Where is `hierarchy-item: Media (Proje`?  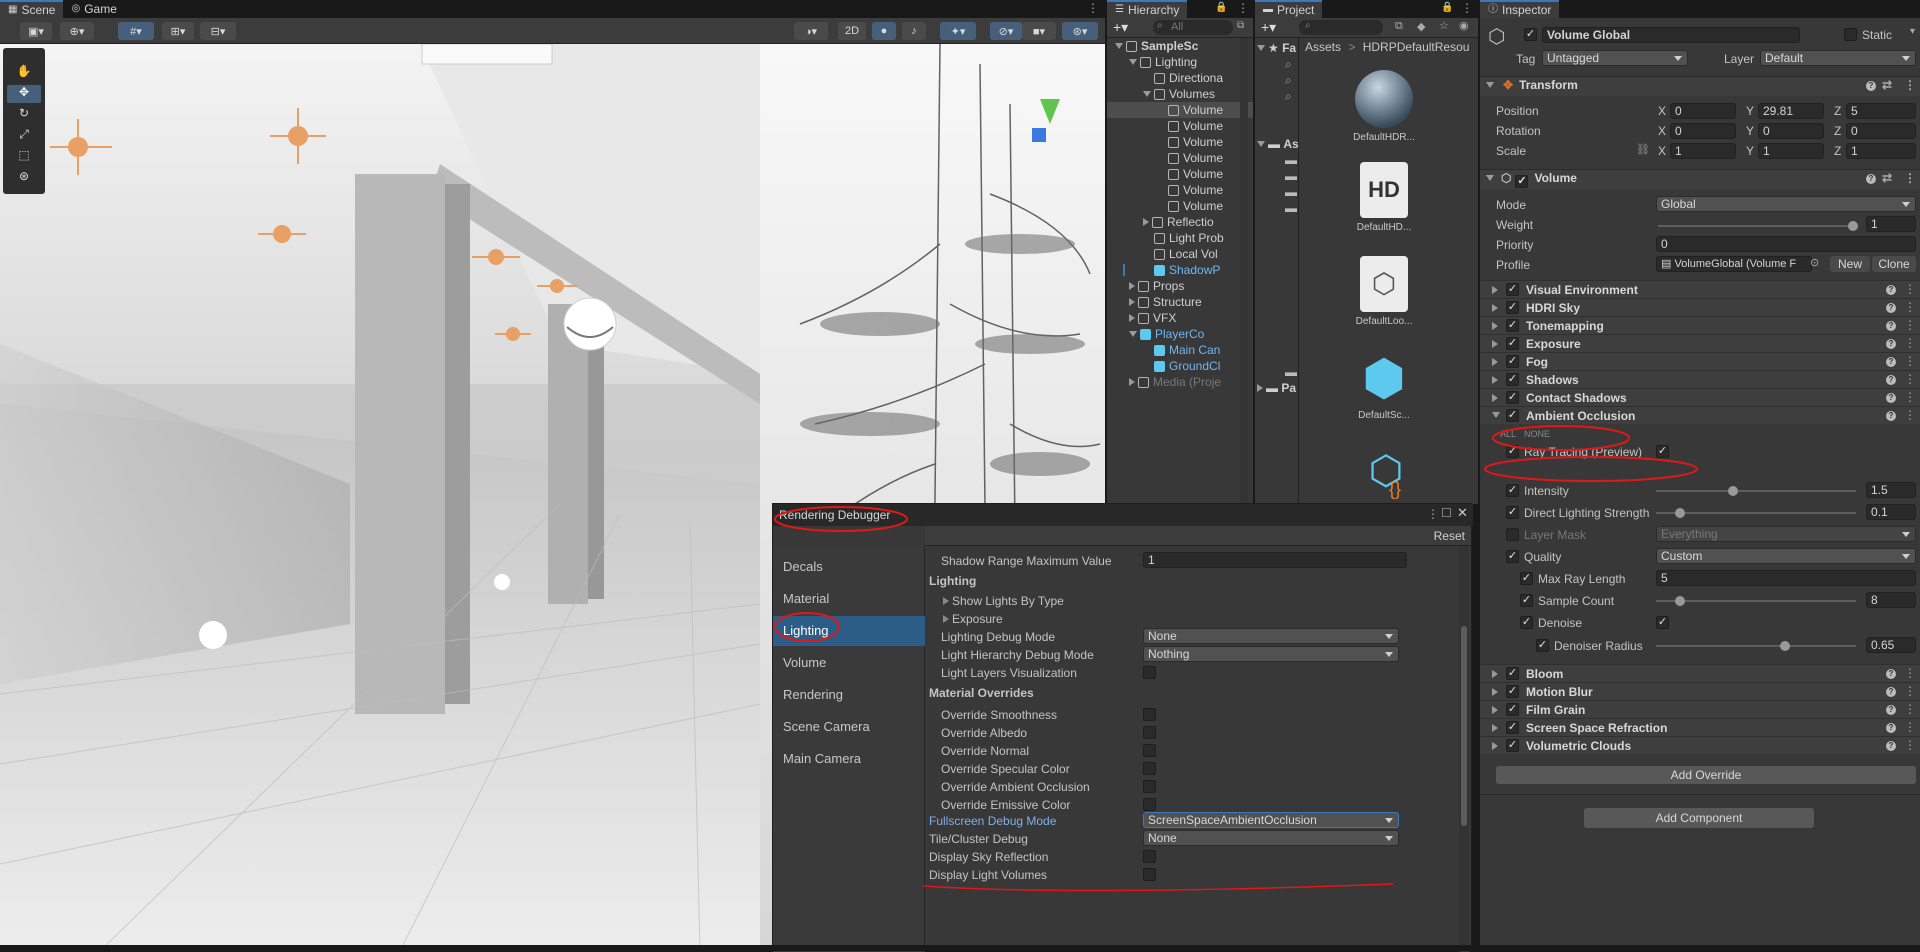 hierarchy-item: Media (Proje is located at coordinates (1180, 382).